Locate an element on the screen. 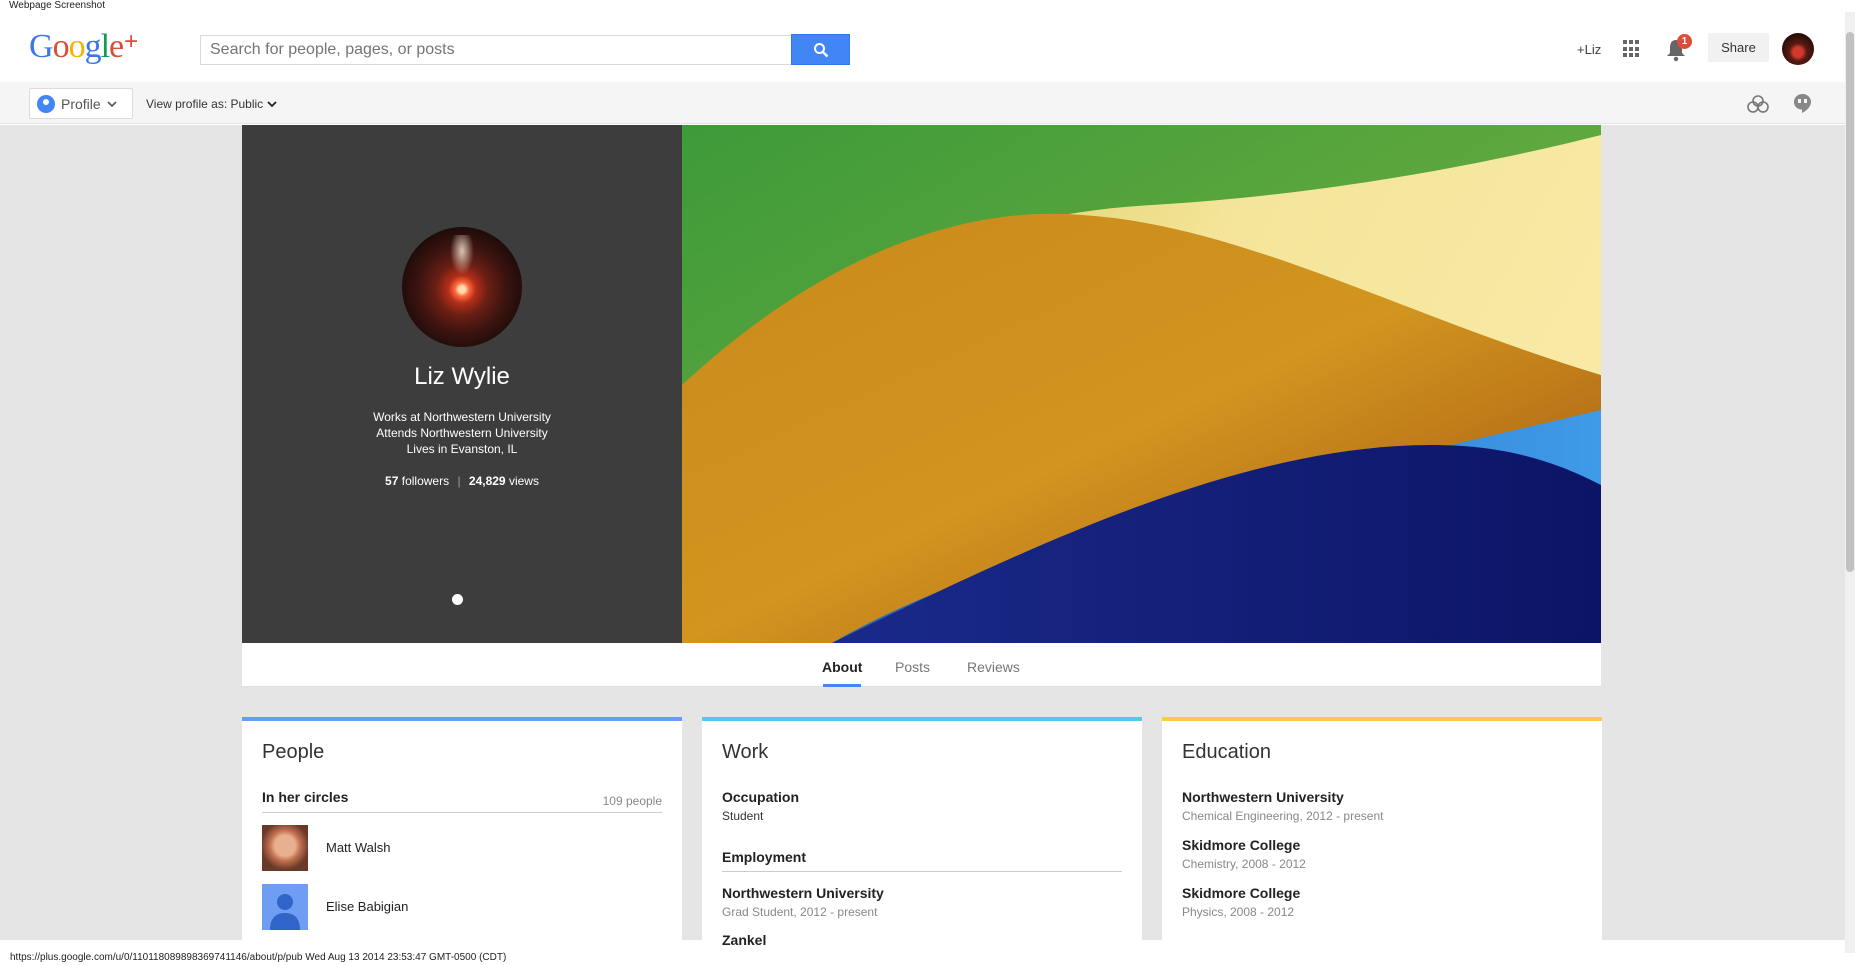 This screenshot has height=965, width=1855. occupation-value: Student is located at coordinates (743, 816).